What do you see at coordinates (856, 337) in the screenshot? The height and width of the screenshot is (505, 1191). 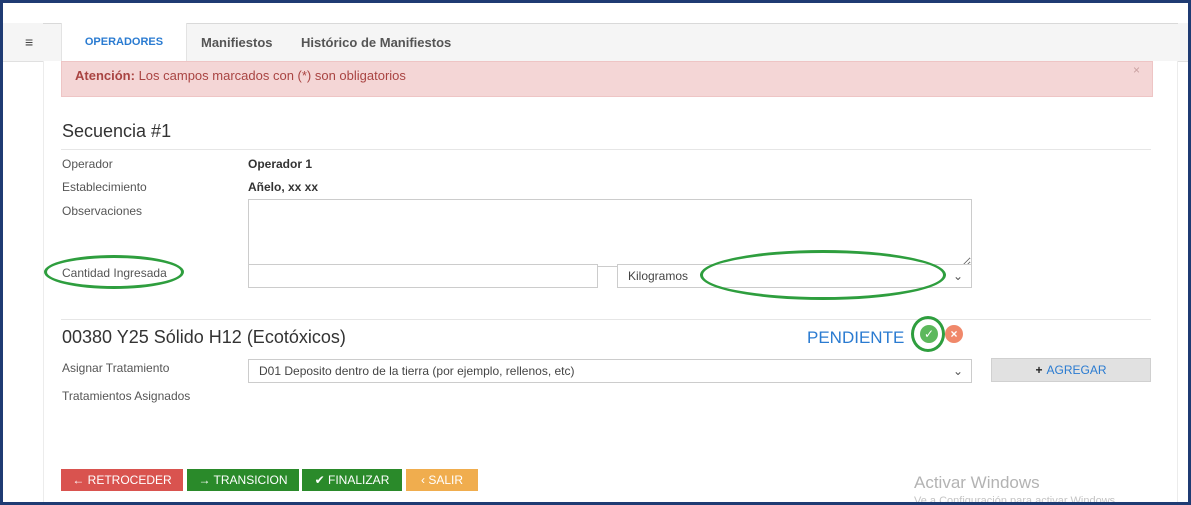 I see `status-pendiente: PENDIENTE` at bounding box center [856, 337].